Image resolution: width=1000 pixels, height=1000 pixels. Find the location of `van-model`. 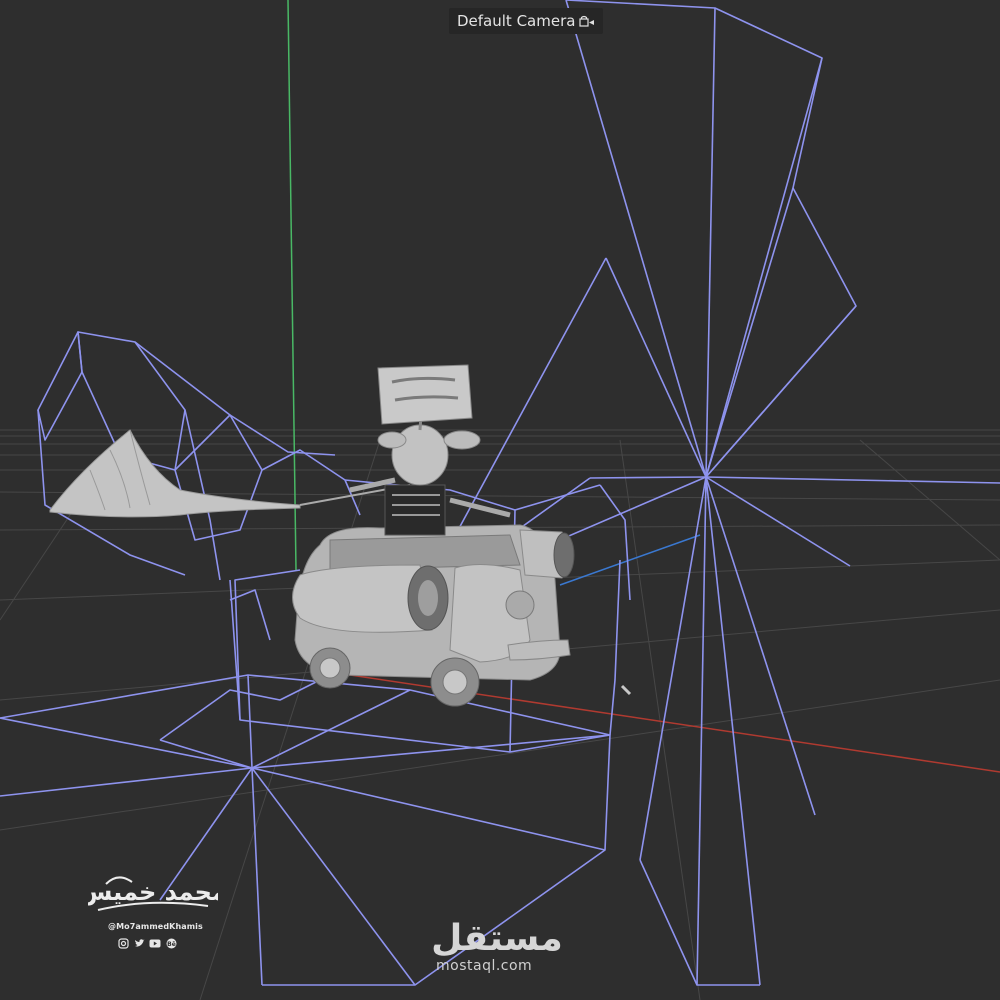

van-model is located at coordinates (433, 615).